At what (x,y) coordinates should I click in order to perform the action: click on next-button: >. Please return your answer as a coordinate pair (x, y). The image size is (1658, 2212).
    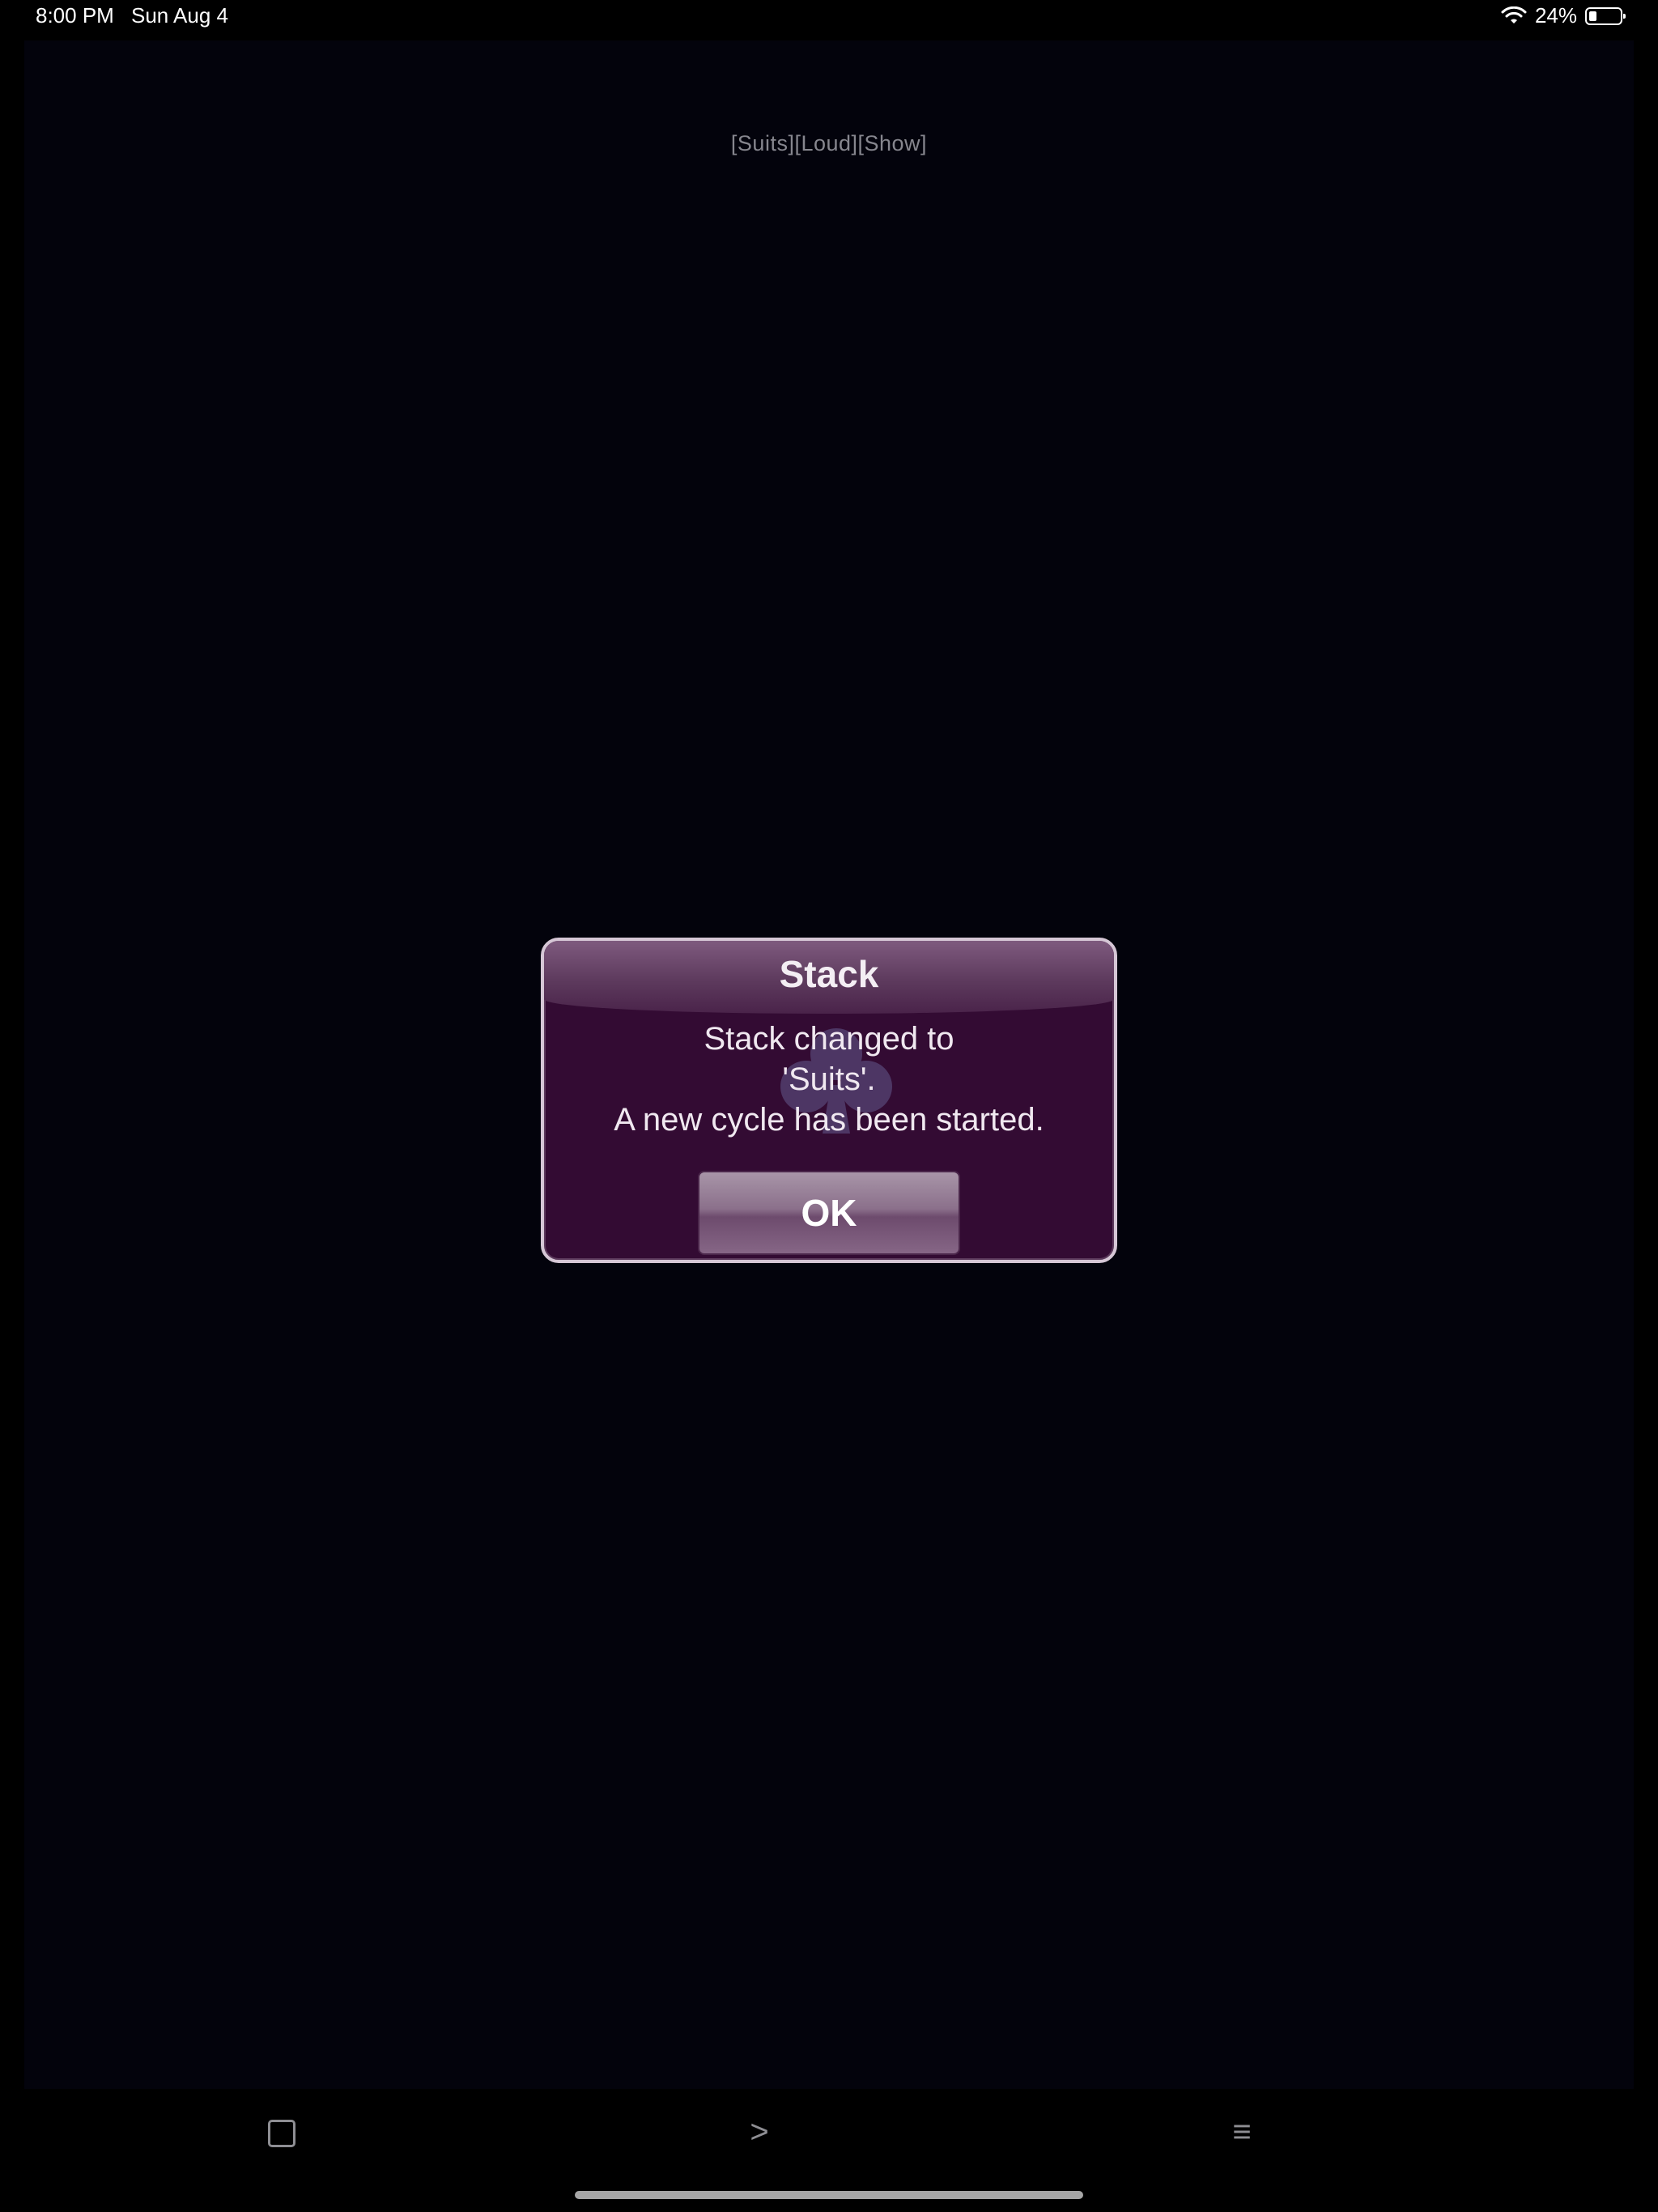
    Looking at the image, I should click on (759, 2132).